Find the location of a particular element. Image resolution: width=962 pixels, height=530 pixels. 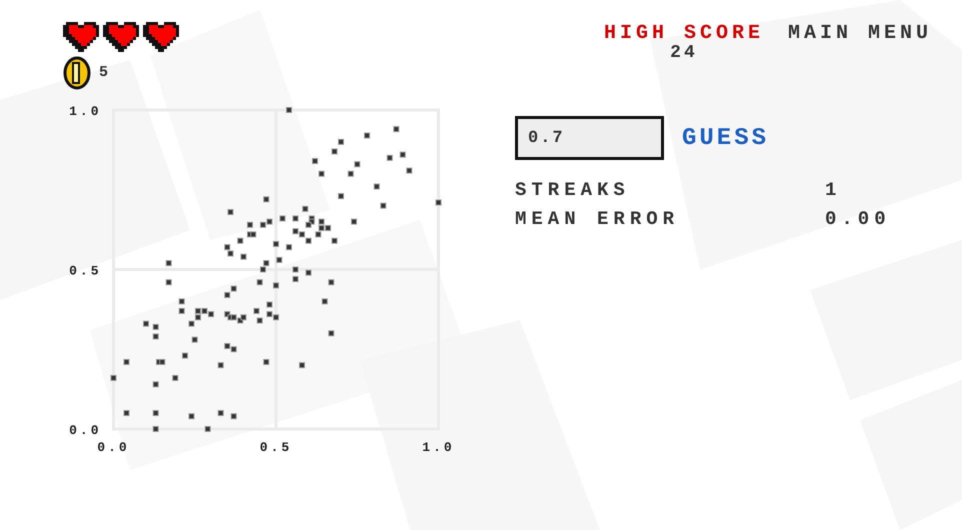

coin-icon is located at coordinates (77, 73).